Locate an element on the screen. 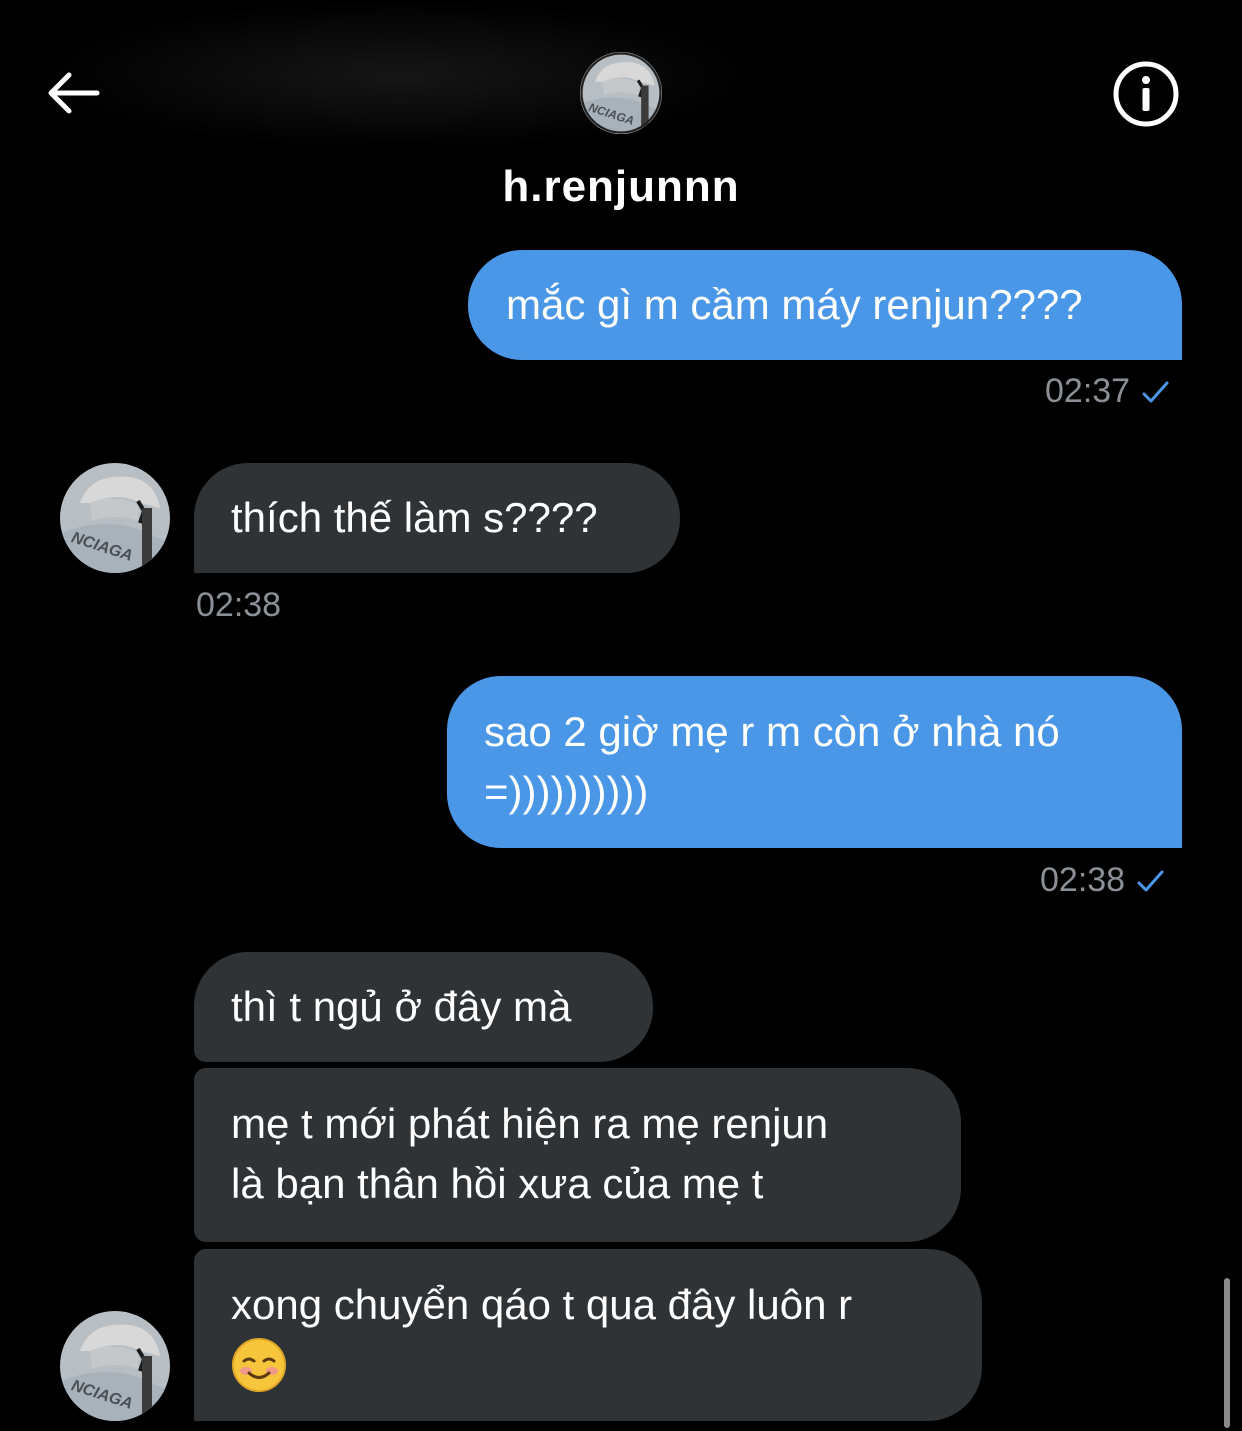 The width and height of the screenshot is (1242, 1431). message-bubble-received: thì t ngủ ở đây mà is located at coordinates (423, 1007).